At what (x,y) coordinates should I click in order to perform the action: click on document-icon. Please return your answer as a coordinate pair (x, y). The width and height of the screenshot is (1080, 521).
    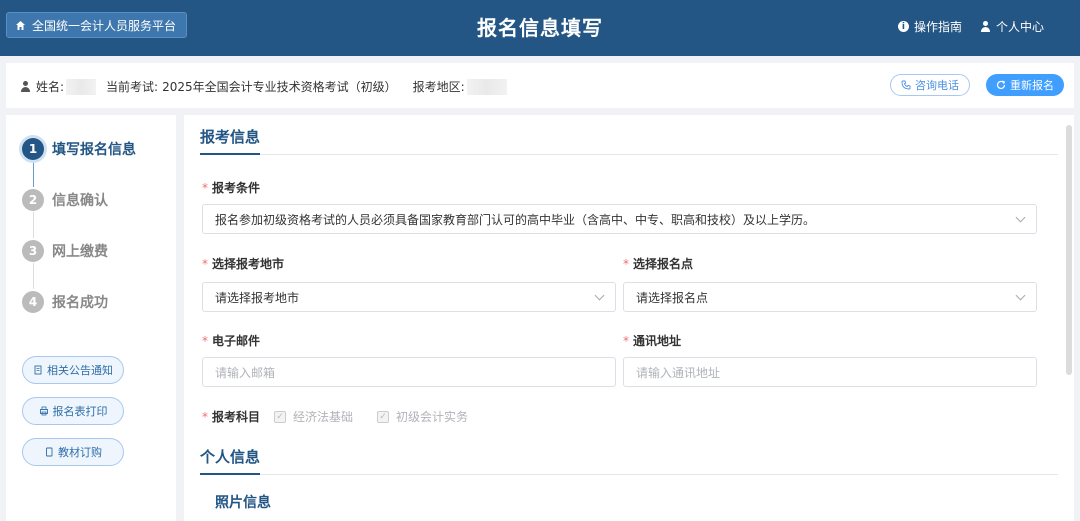
    Looking at the image, I should click on (38, 370).